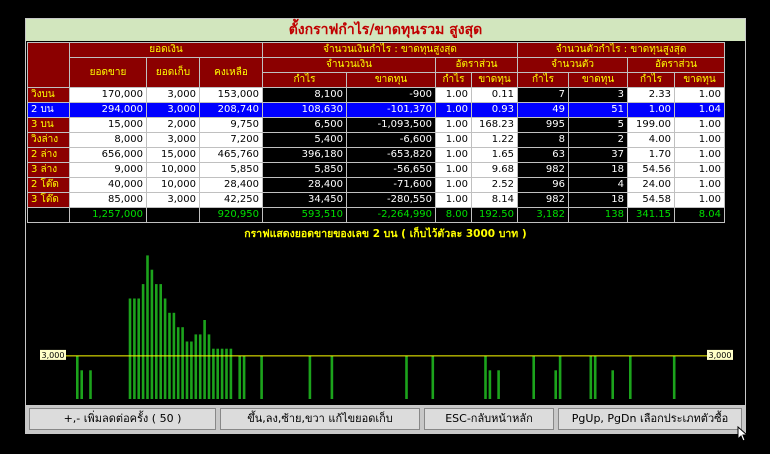 The image size is (770, 454). I want to click on cell-remaining: 208,740, so click(231, 110).